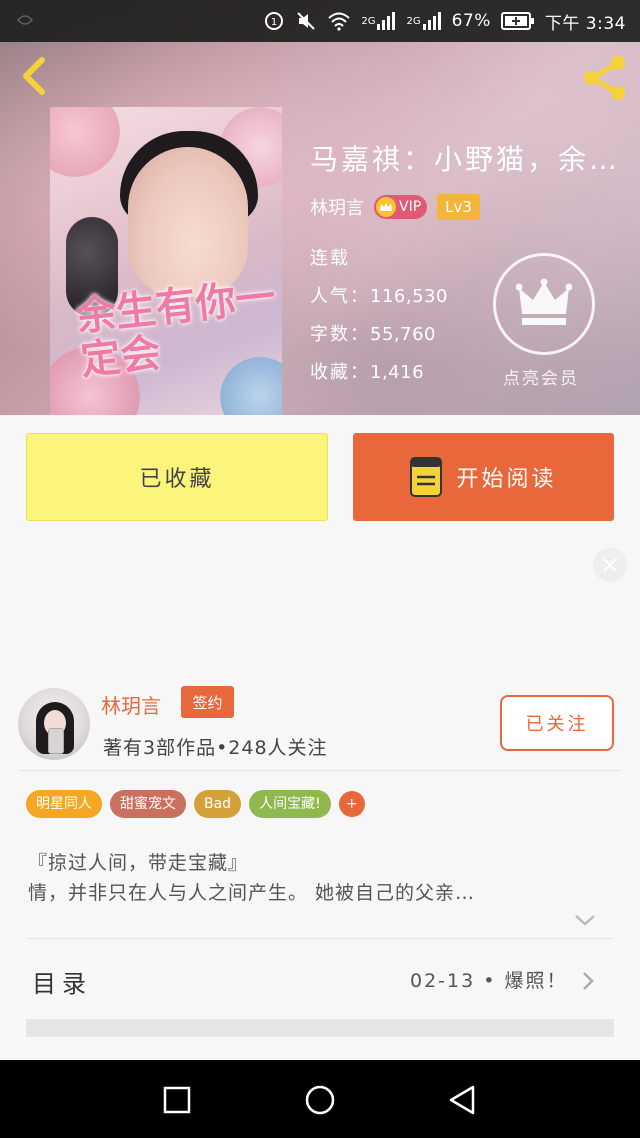 The width and height of the screenshot is (640, 1138). I want to click on chevron-down-icon, so click(585, 920).